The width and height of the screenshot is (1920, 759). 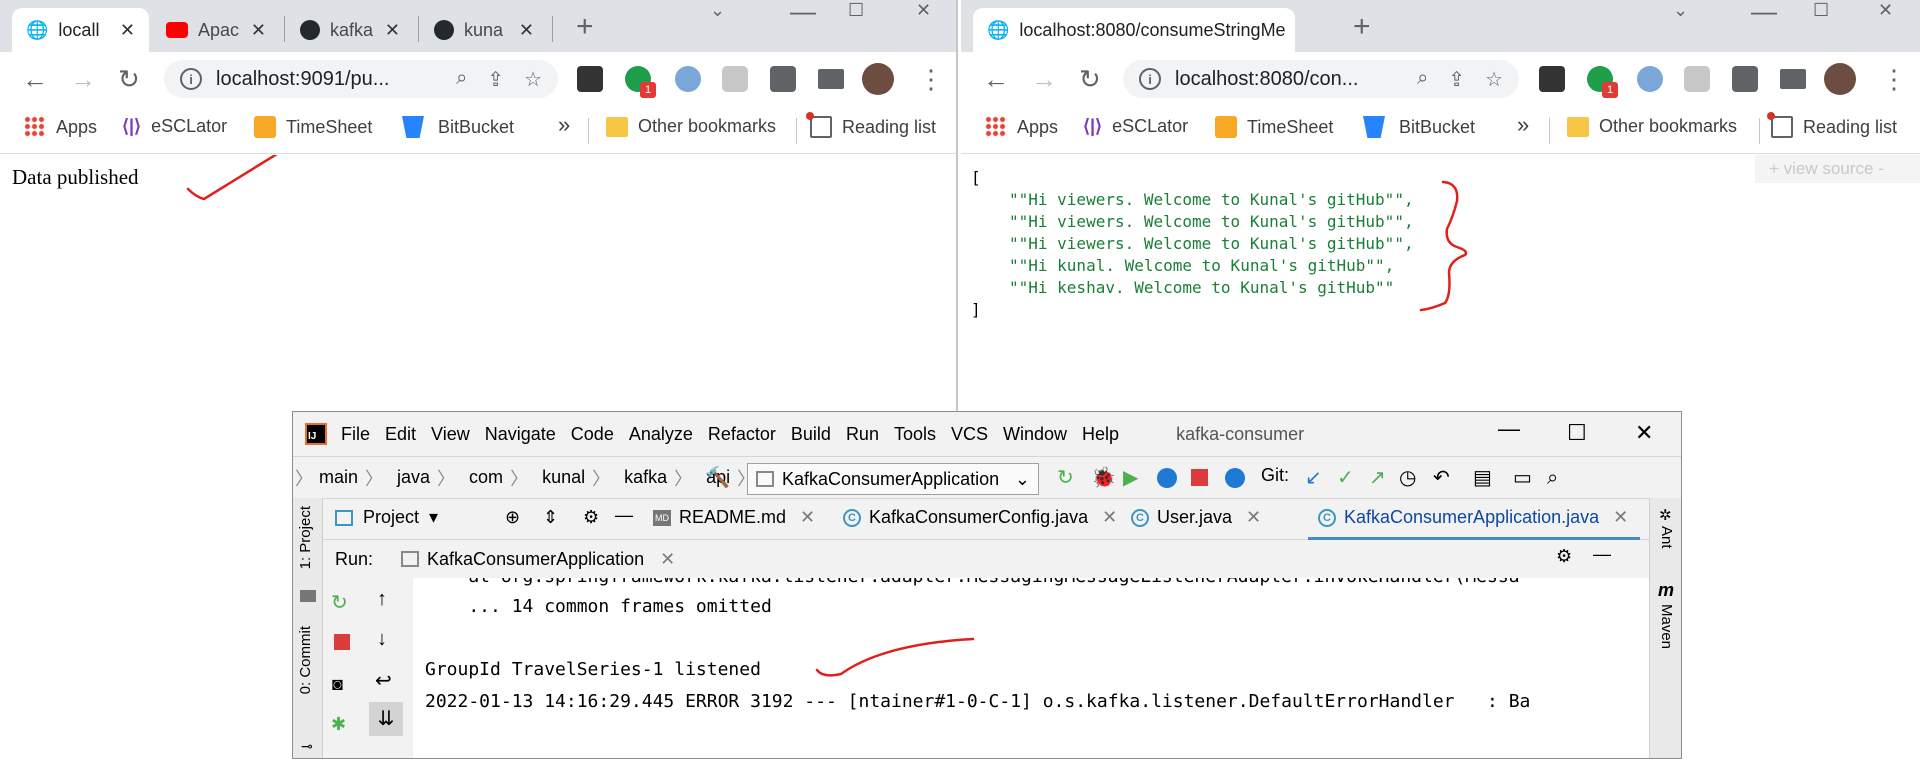 What do you see at coordinates (1321, 79) in the screenshot?
I see `address-bar: i localhost:8080/con... ⌕ ⇪ ☆` at bounding box center [1321, 79].